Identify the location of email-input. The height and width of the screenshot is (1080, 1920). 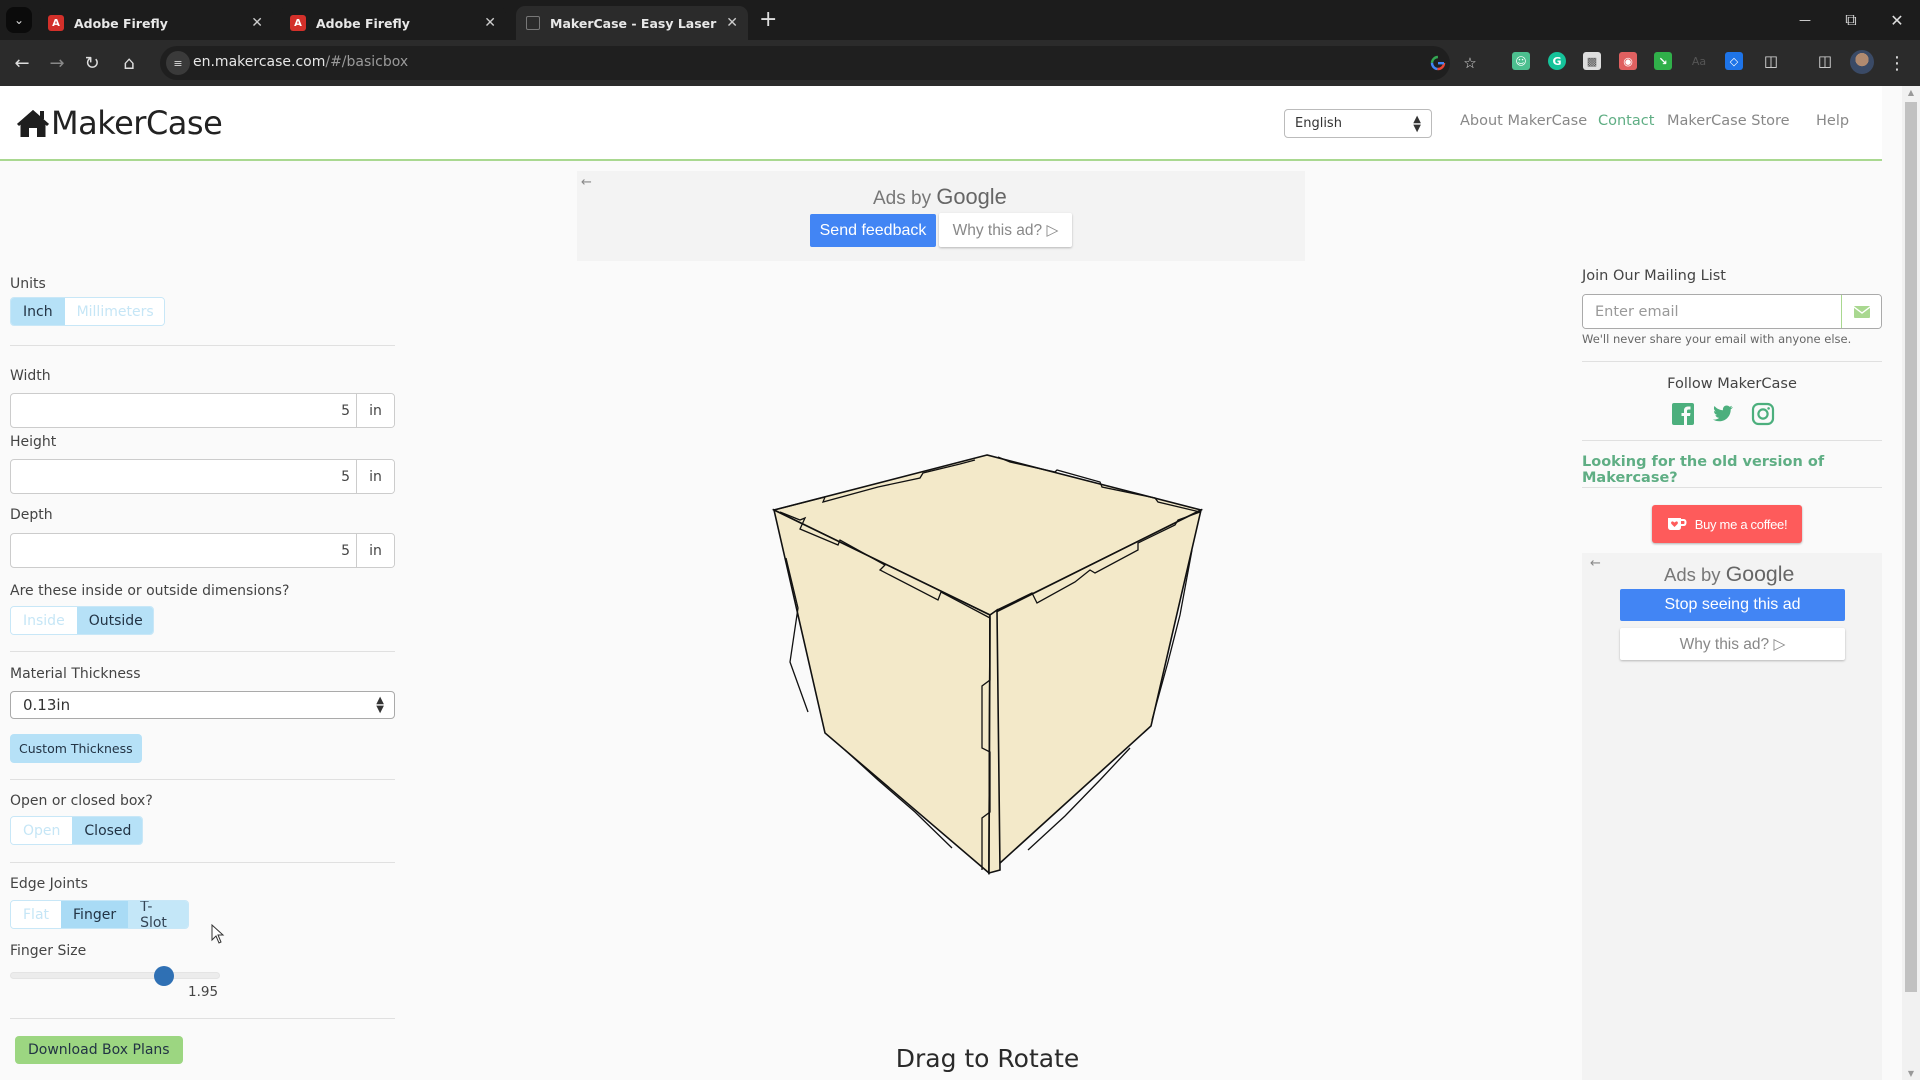
(1712, 311).